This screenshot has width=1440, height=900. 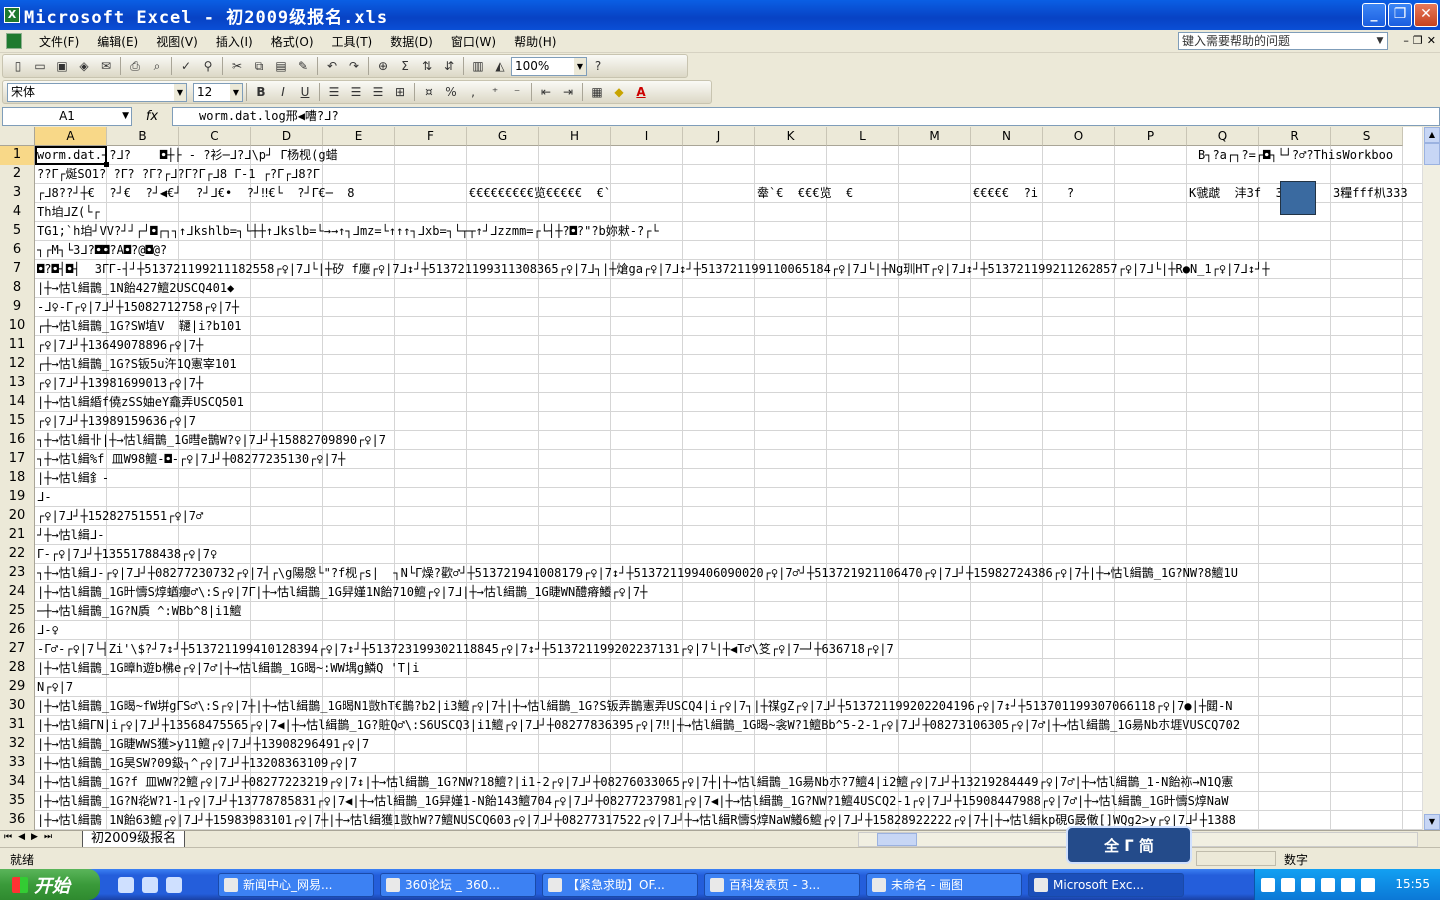 What do you see at coordinates (1400, 15) in the screenshot?
I see `restore-button: ❐` at bounding box center [1400, 15].